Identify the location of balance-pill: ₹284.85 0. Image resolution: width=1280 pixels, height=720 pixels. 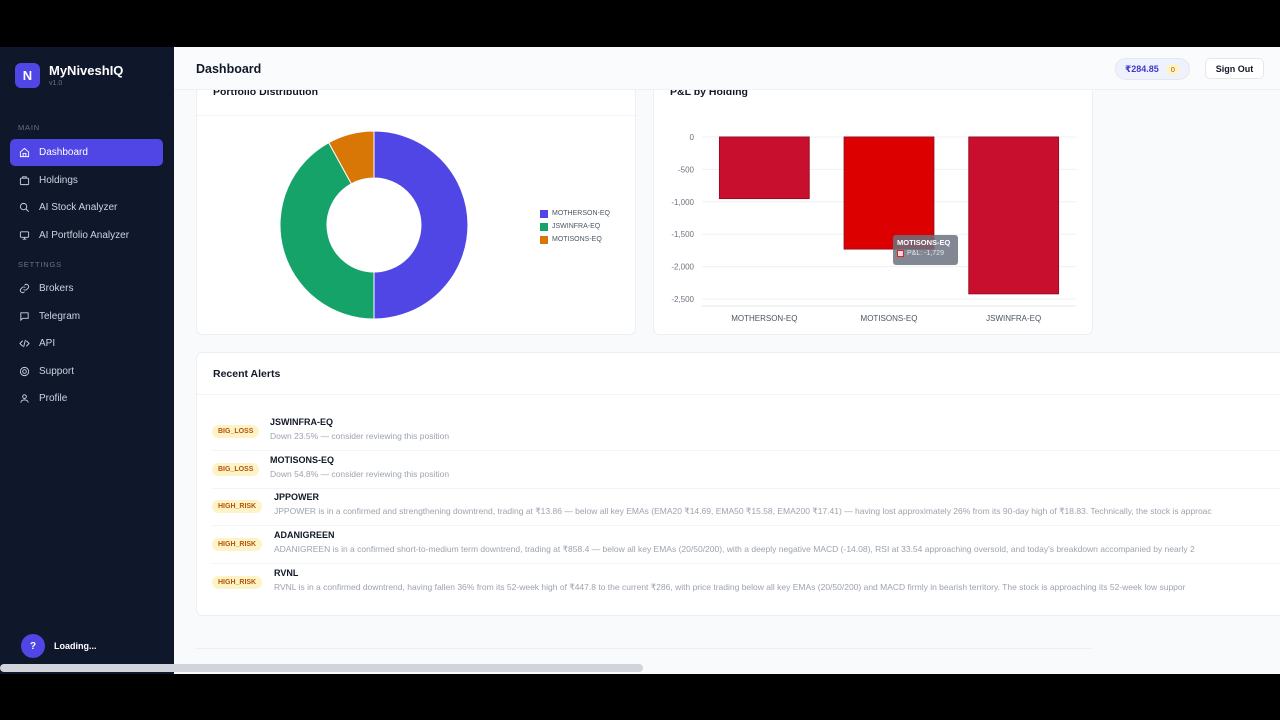
(1152, 69).